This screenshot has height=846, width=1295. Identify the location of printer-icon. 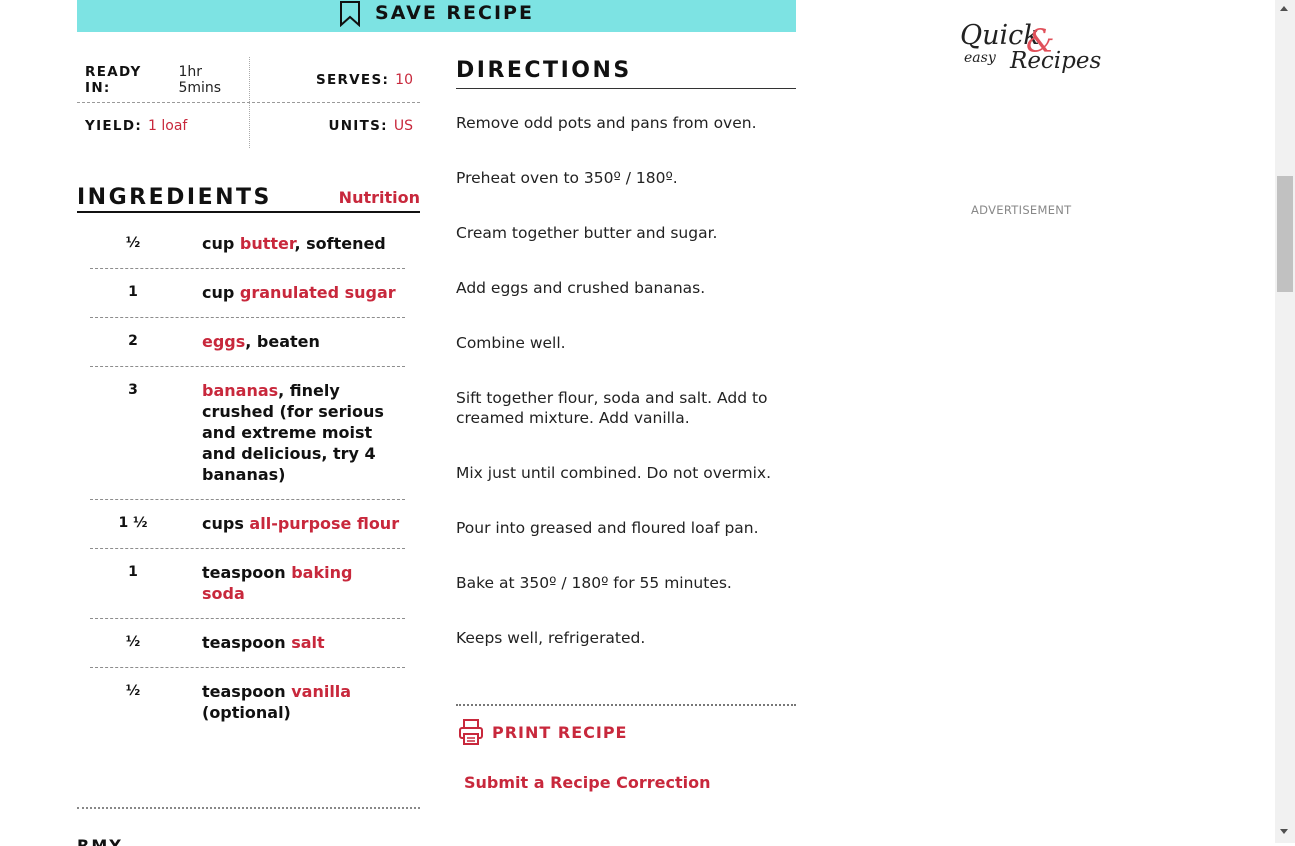
(471, 732).